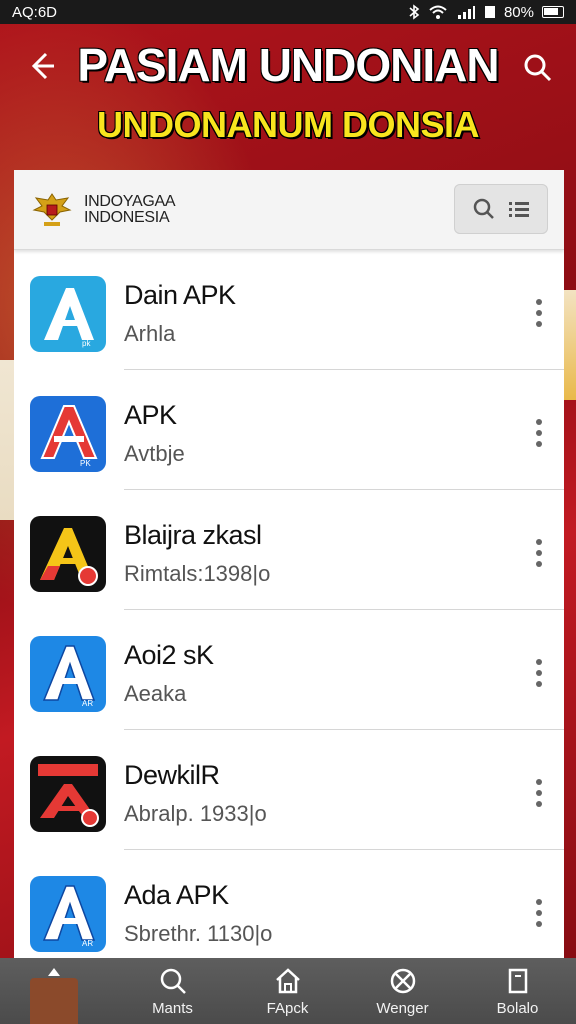 The image size is (576, 1024). I want to click on brand-line-2: INDONESIA, so click(127, 217).